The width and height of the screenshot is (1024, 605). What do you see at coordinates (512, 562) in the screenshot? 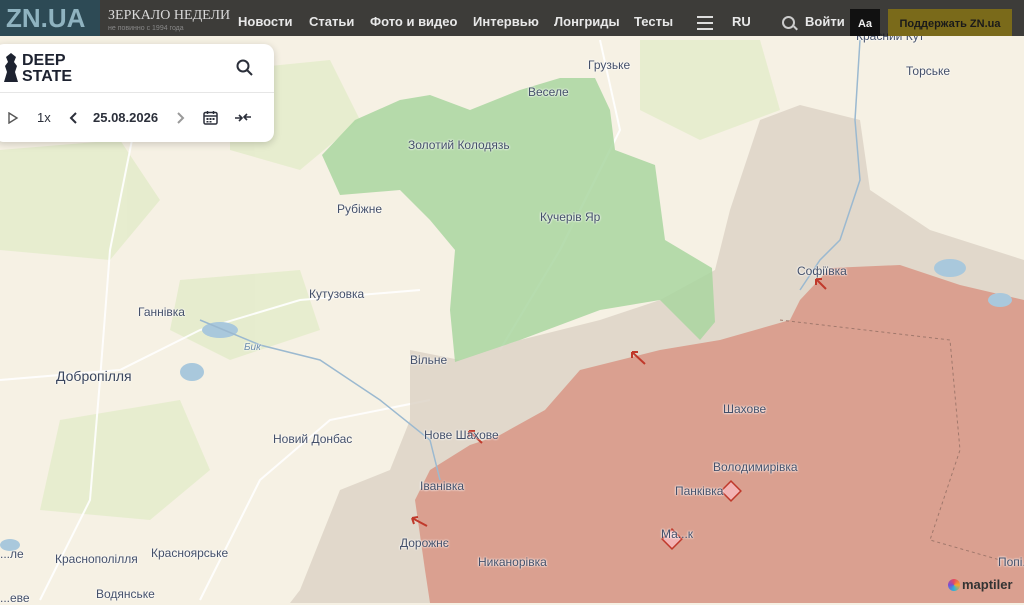
I see `place-label: Никанорівка` at bounding box center [512, 562].